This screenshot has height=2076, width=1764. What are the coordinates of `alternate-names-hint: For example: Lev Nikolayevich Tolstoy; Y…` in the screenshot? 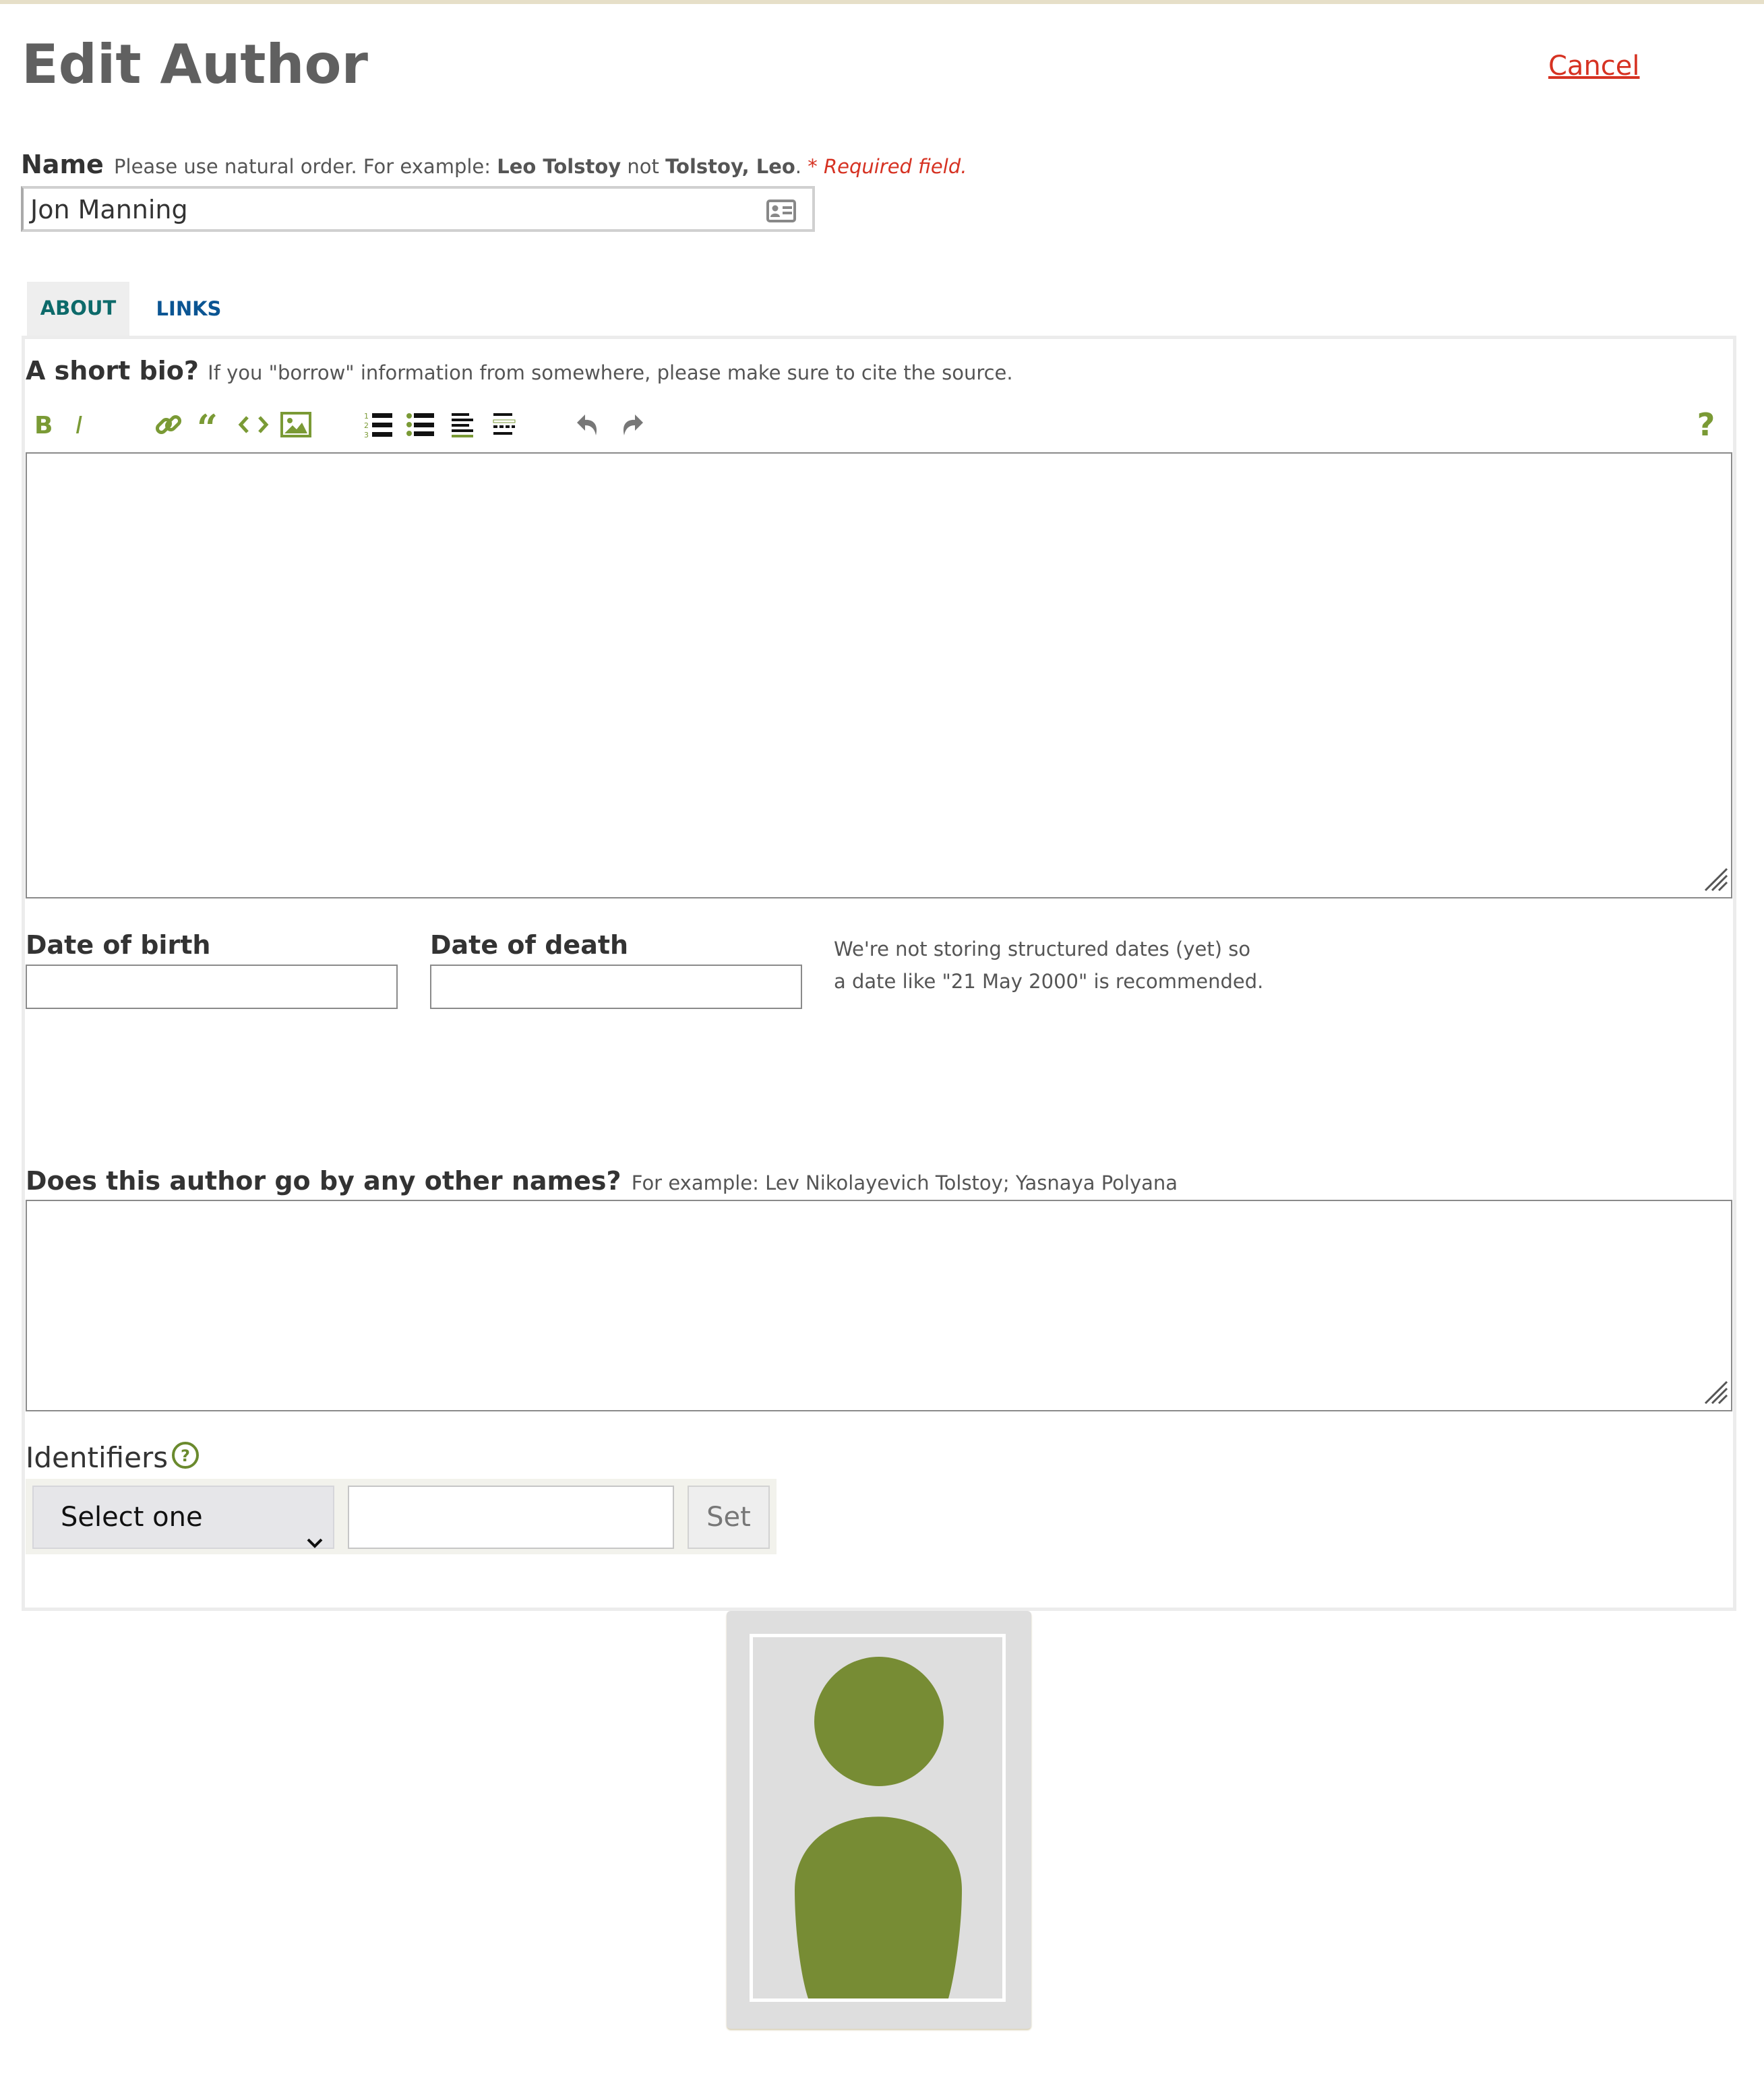 It's located at (904, 1182).